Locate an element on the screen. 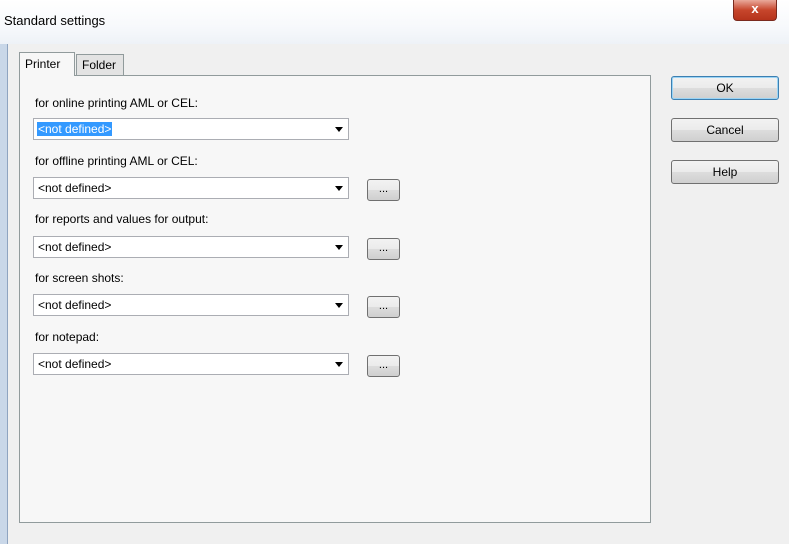  screen-shots-value: <not defined> is located at coordinates (75, 305).